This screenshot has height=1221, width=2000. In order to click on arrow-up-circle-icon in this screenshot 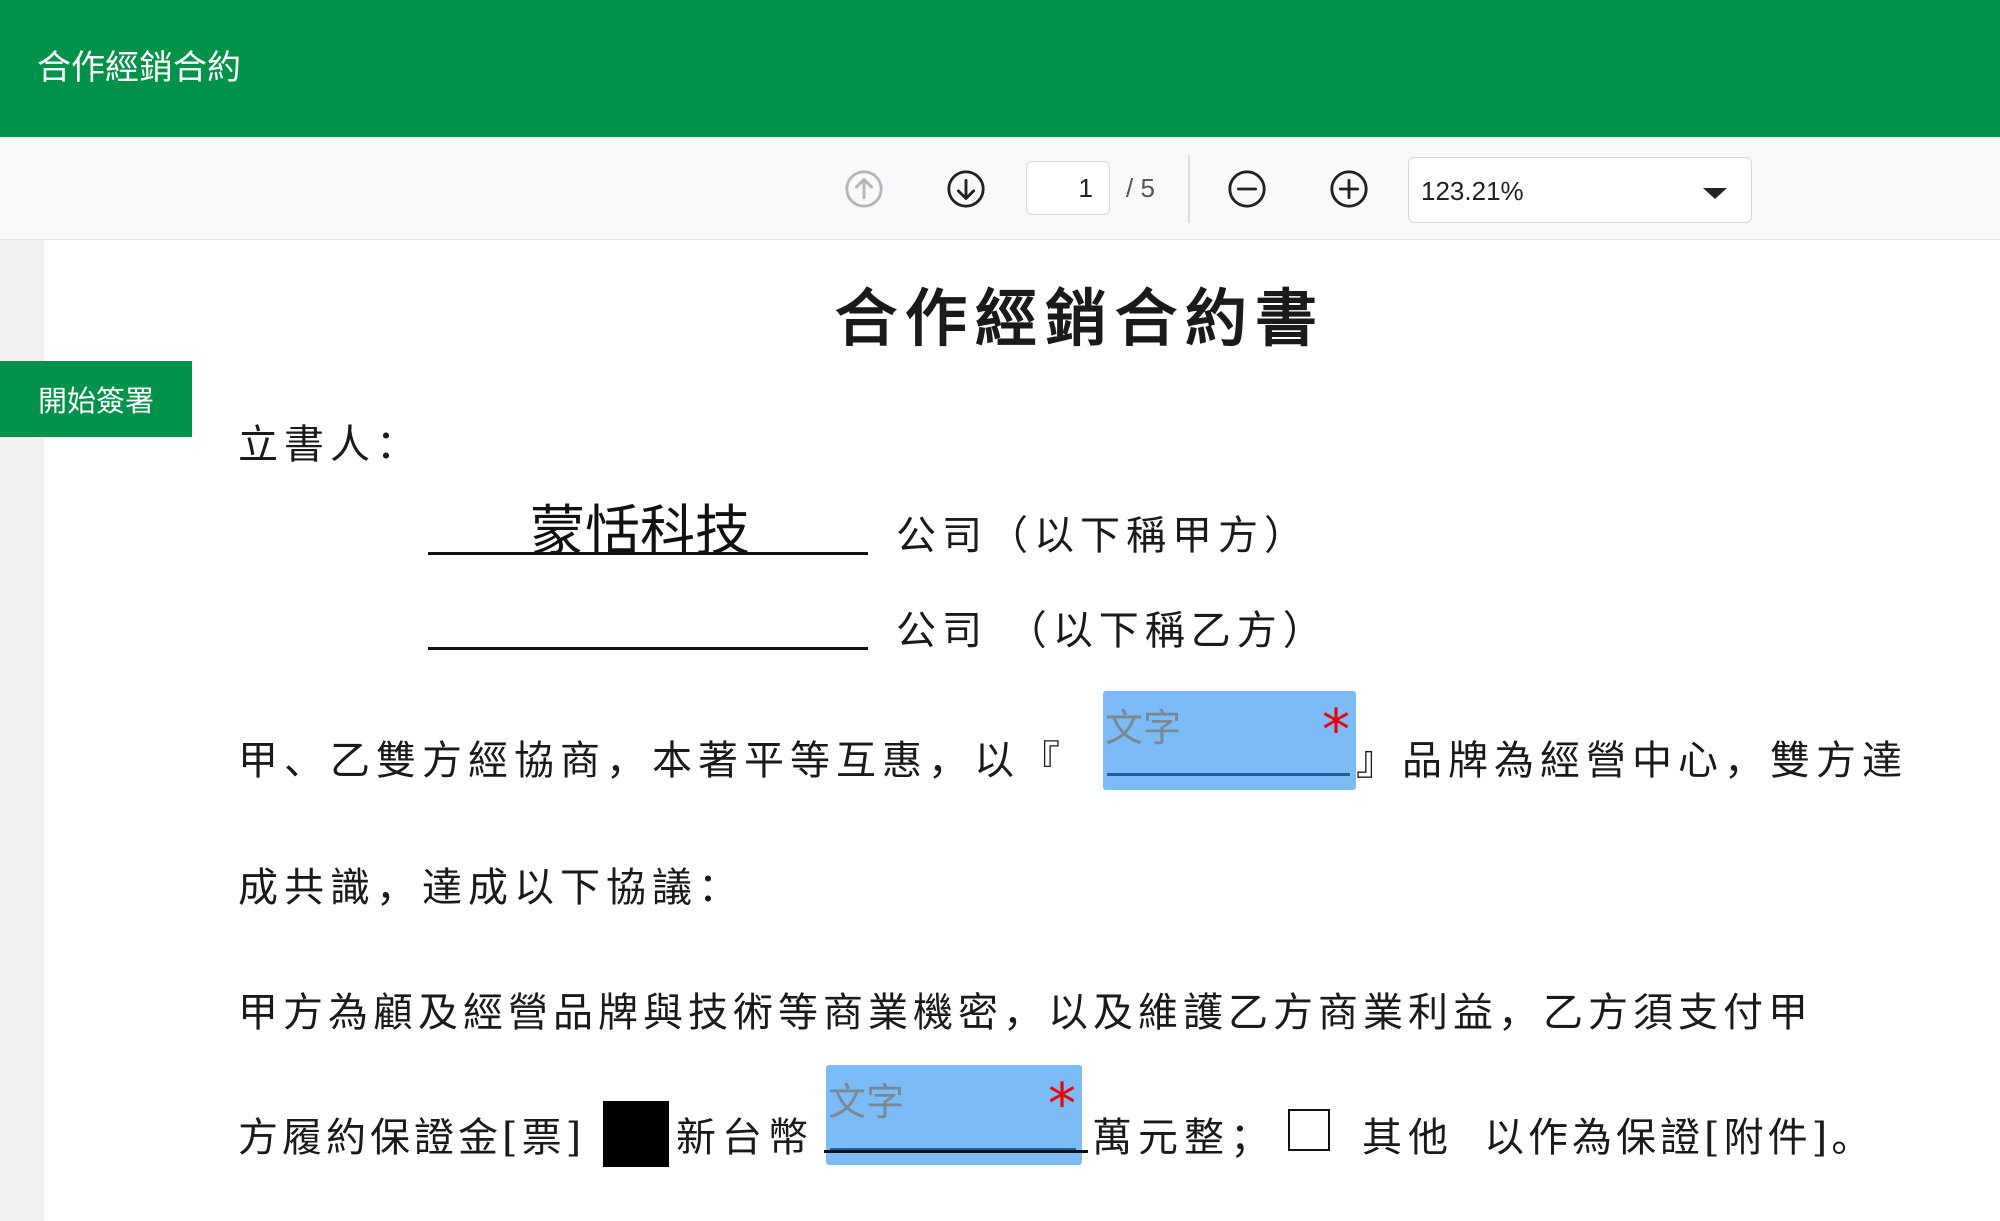, I will do `click(864, 189)`.